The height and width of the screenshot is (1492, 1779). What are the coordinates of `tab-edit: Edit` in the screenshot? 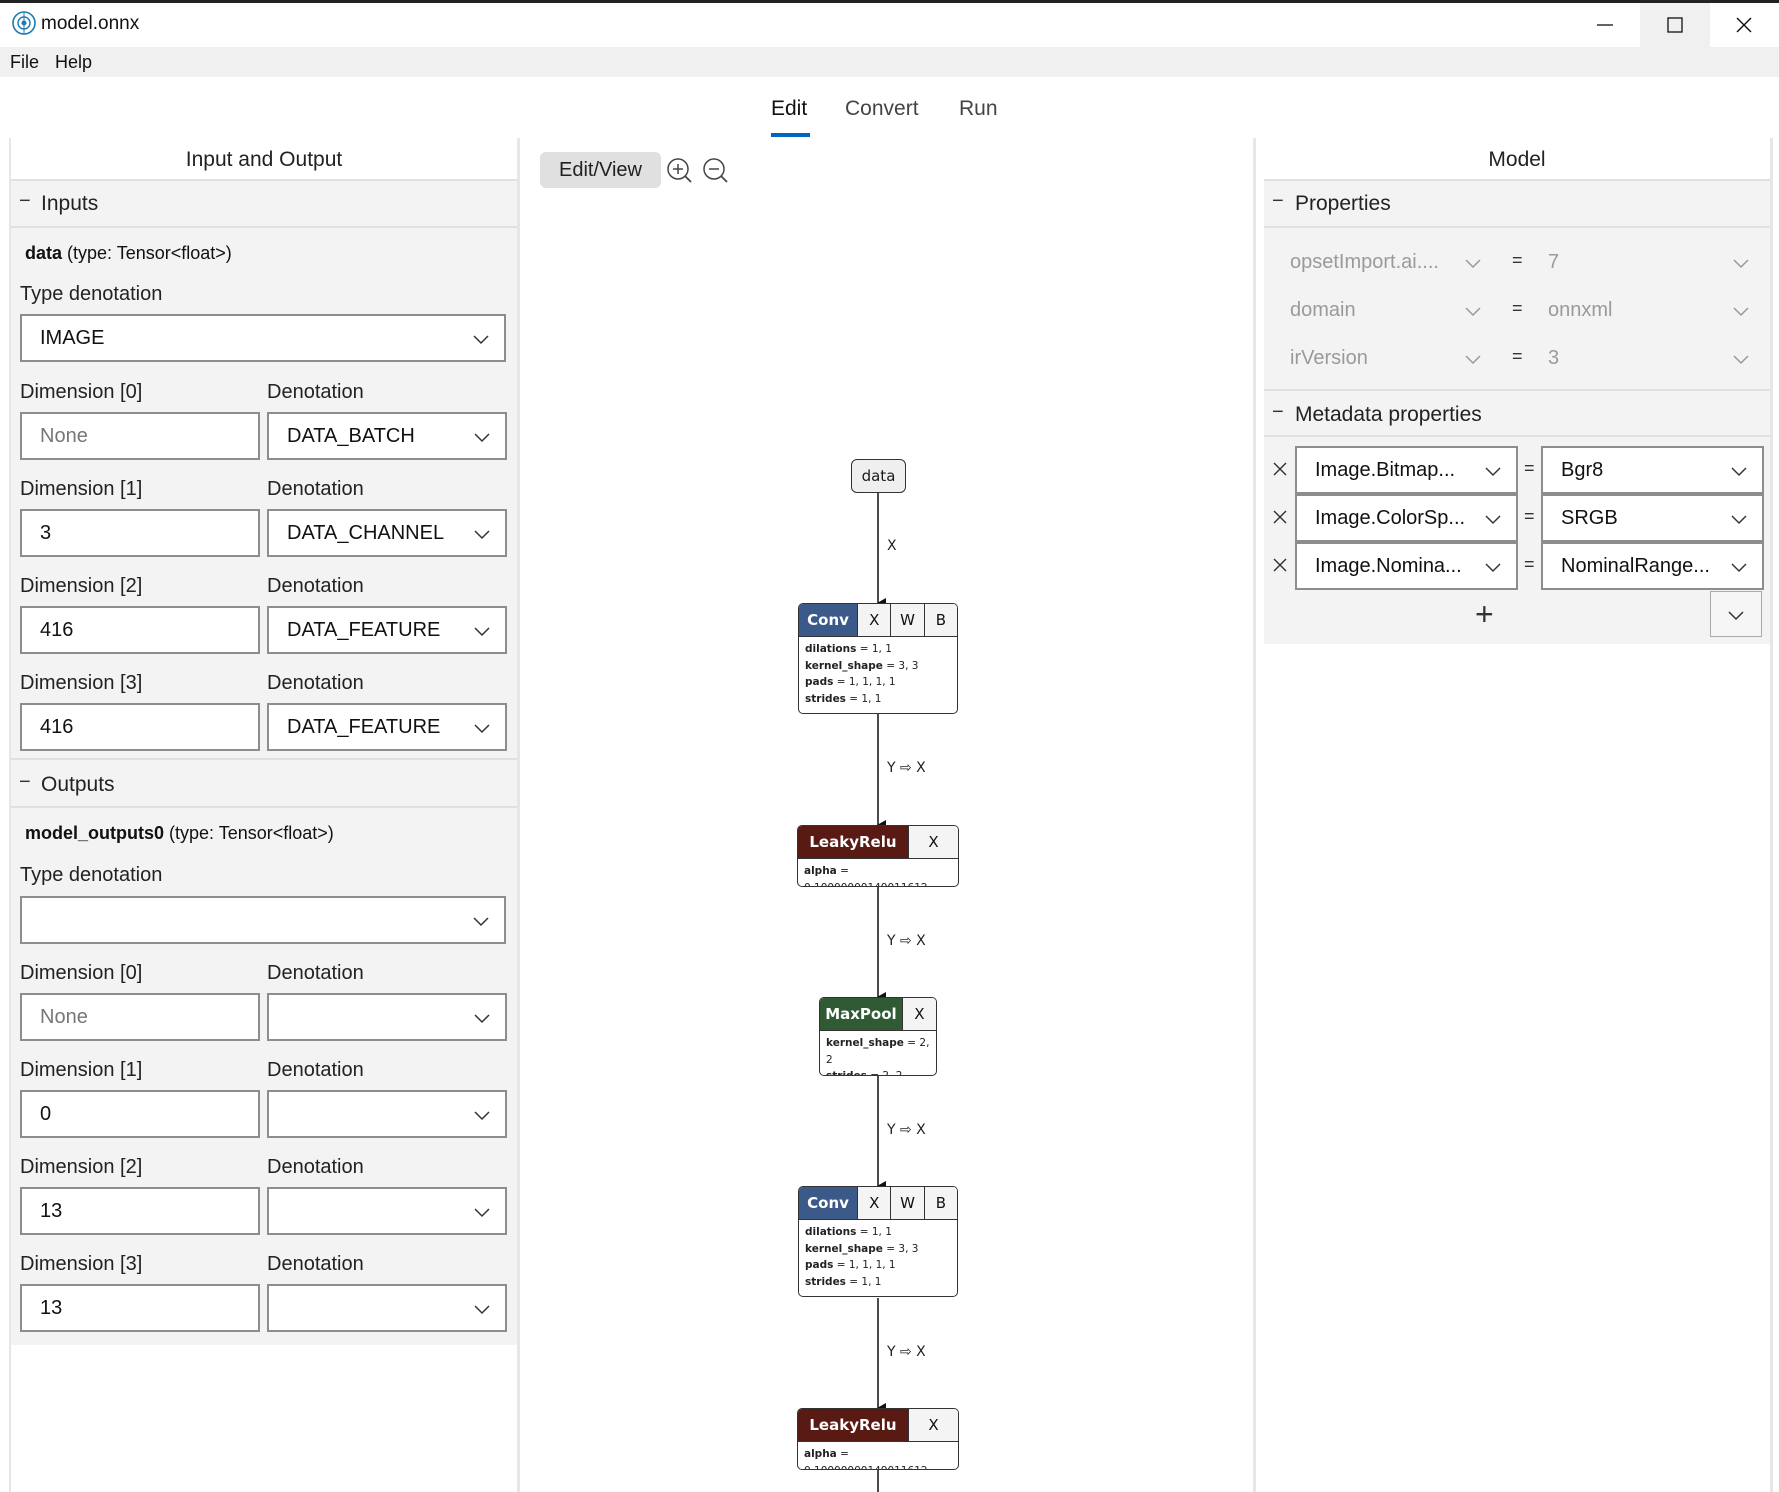 It's located at (789, 109).